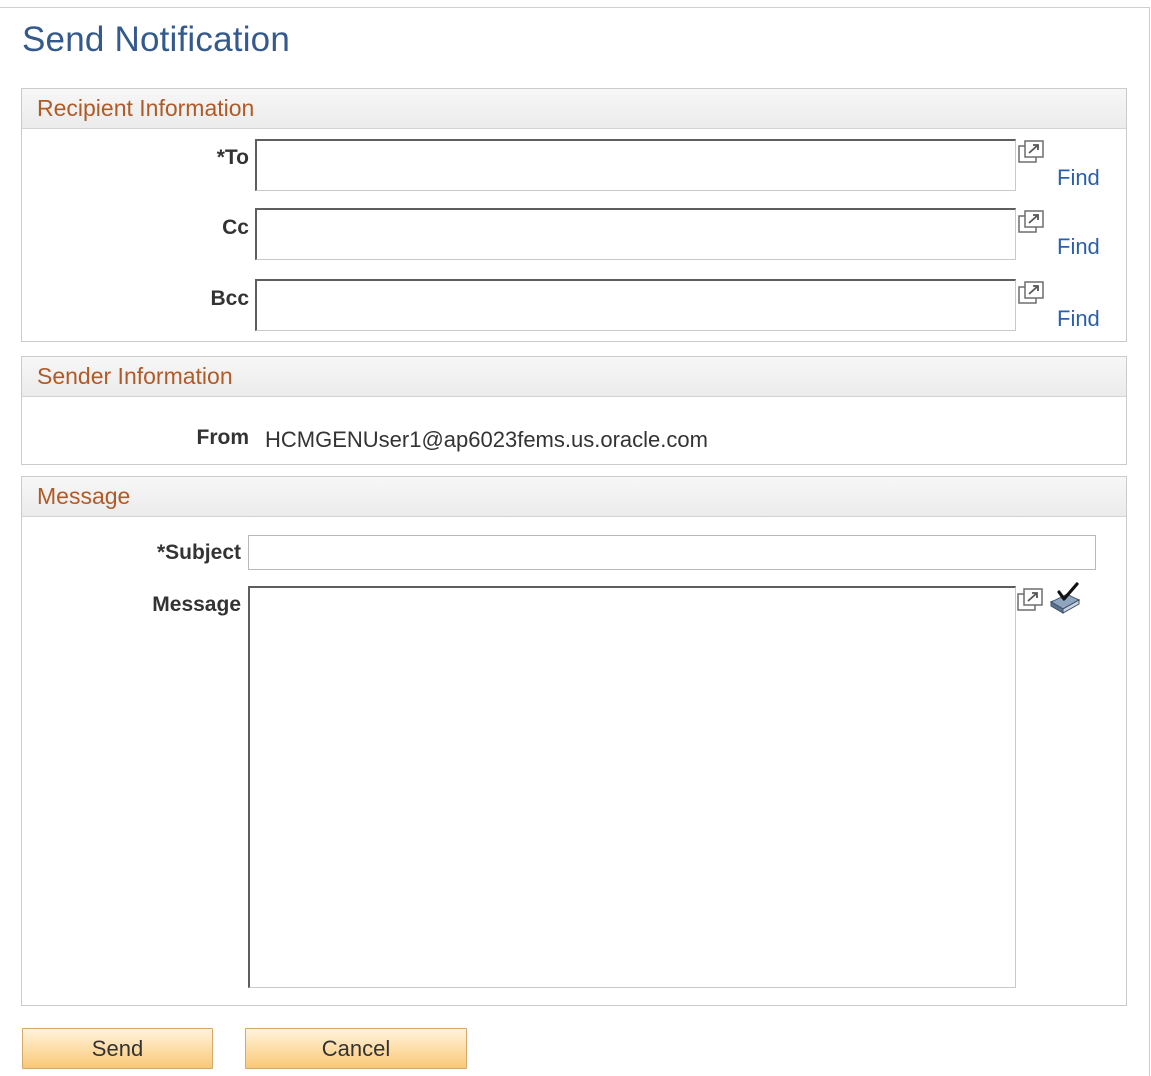  Describe the element at coordinates (1031, 600) in the screenshot. I see `expand-message-icon` at that location.